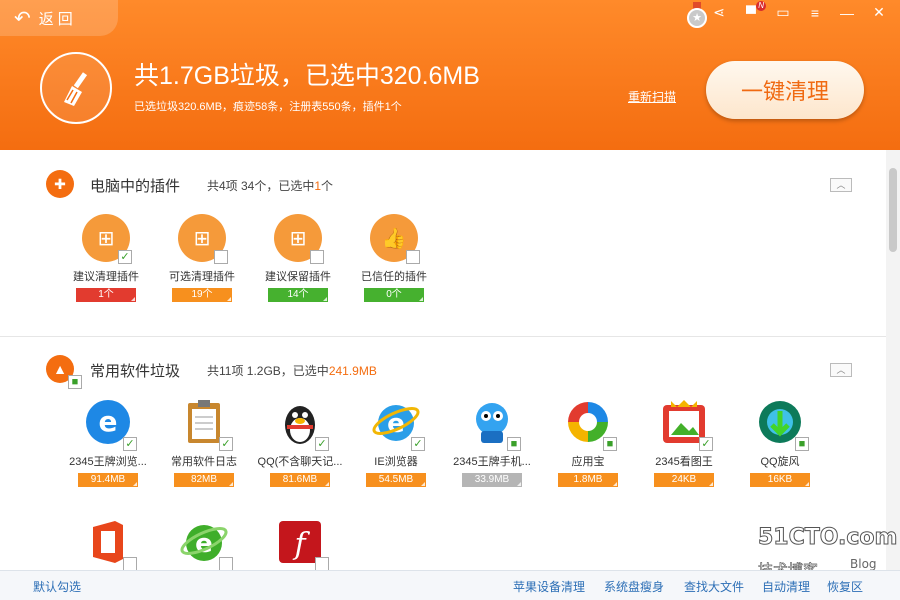 The image size is (900, 600). What do you see at coordinates (686, 424) in the screenshot?
I see `image-viewer-icon: ✓` at bounding box center [686, 424].